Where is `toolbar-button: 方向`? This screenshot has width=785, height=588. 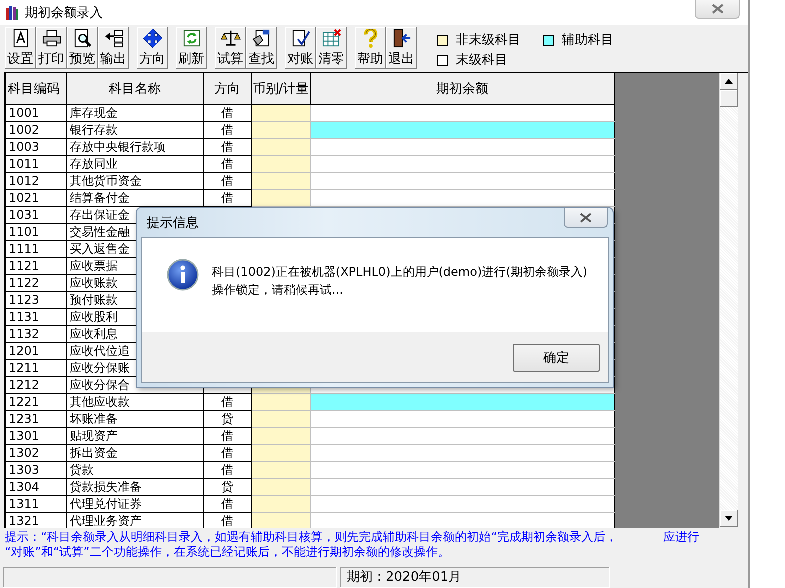 toolbar-button: 方向 is located at coordinates (152, 48).